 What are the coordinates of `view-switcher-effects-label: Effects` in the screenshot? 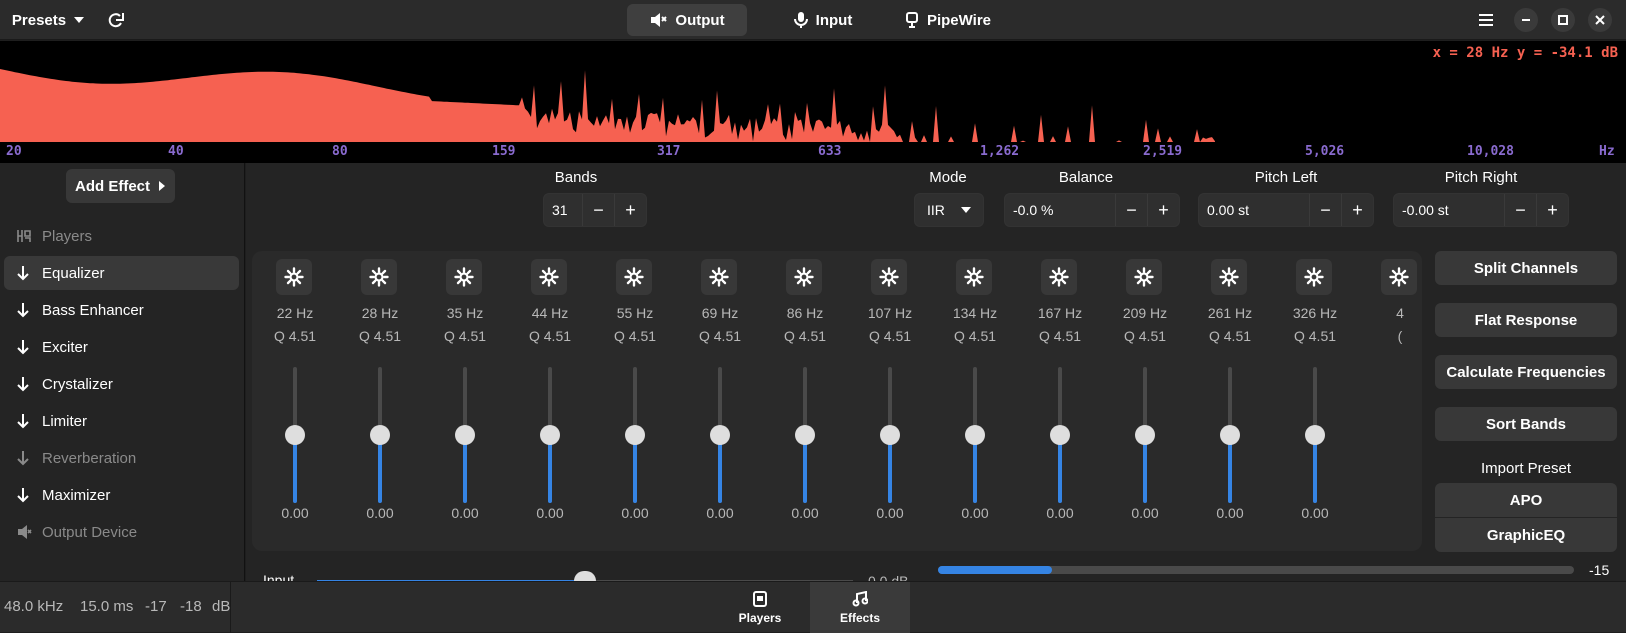 It's located at (859, 617).